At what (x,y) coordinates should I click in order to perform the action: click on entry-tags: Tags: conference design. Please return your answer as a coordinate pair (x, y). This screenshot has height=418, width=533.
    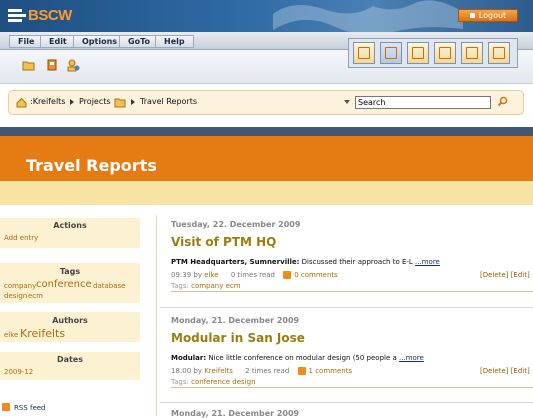
    Looking at the image, I should click on (352, 383).